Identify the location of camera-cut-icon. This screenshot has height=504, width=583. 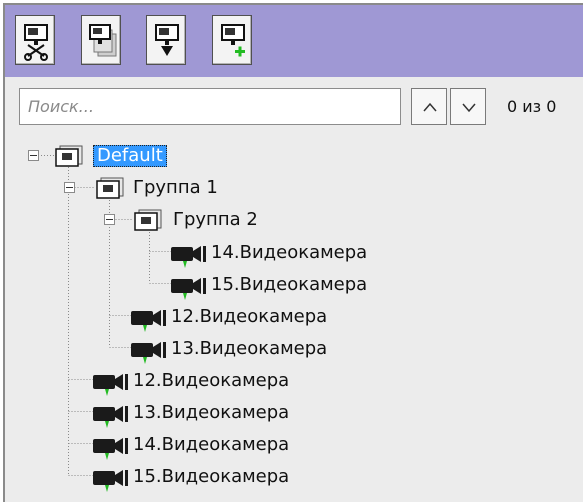
(36, 42).